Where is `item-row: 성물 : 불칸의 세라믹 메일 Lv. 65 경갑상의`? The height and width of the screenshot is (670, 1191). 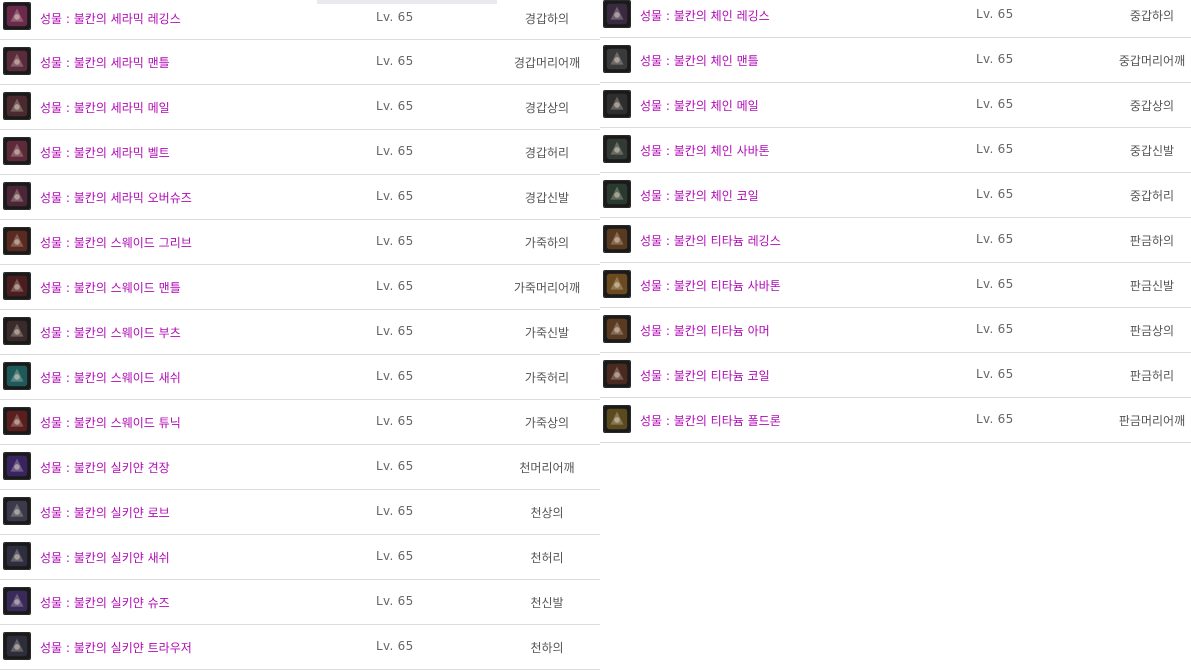 item-row: 성물 : 불칸의 세라믹 메일 Lv. 65 경갑상의 is located at coordinates (300, 107).